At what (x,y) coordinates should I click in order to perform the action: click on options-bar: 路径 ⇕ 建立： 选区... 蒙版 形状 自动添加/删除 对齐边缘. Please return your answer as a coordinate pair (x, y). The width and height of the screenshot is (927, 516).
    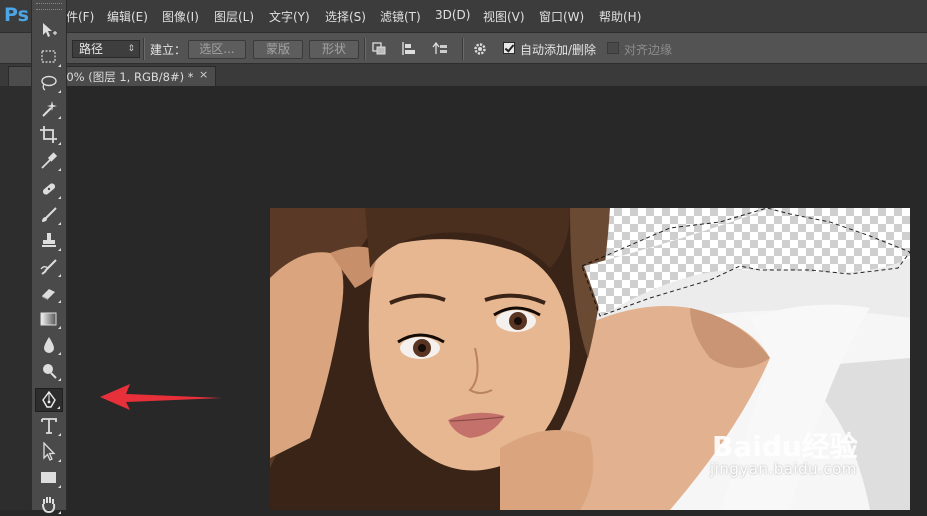
    Looking at the image, I should click on (463, 48).